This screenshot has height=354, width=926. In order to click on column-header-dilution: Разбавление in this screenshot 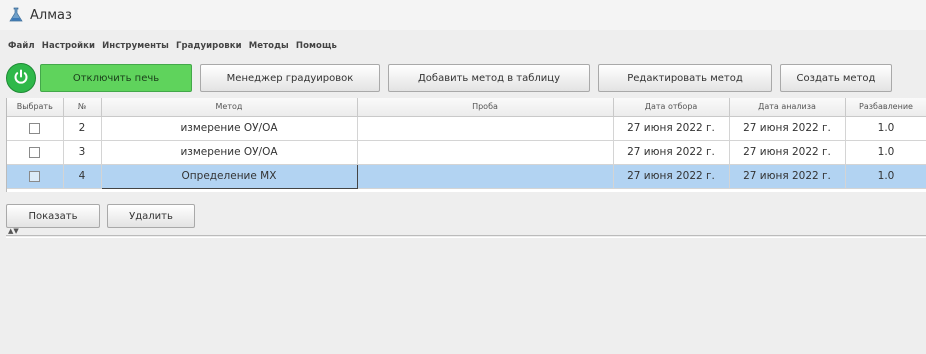, I will do `click(885, 107)`.